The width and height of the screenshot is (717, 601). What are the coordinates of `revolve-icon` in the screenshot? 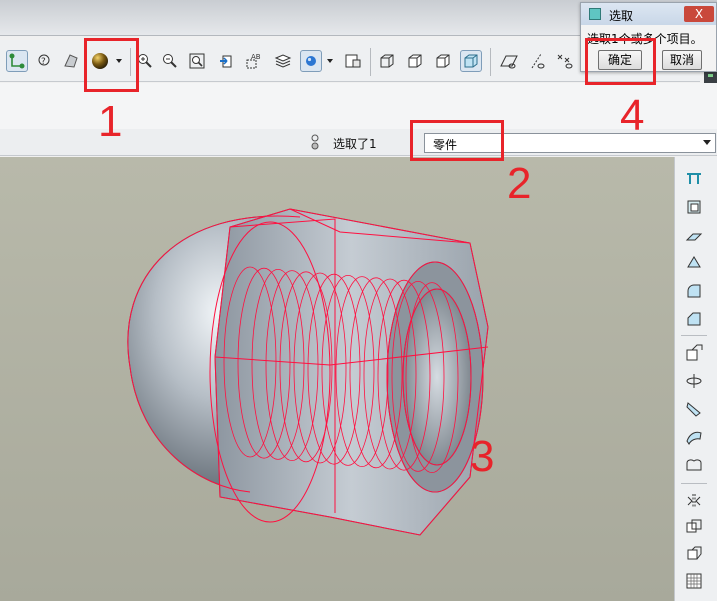 It's located at (694, 207).